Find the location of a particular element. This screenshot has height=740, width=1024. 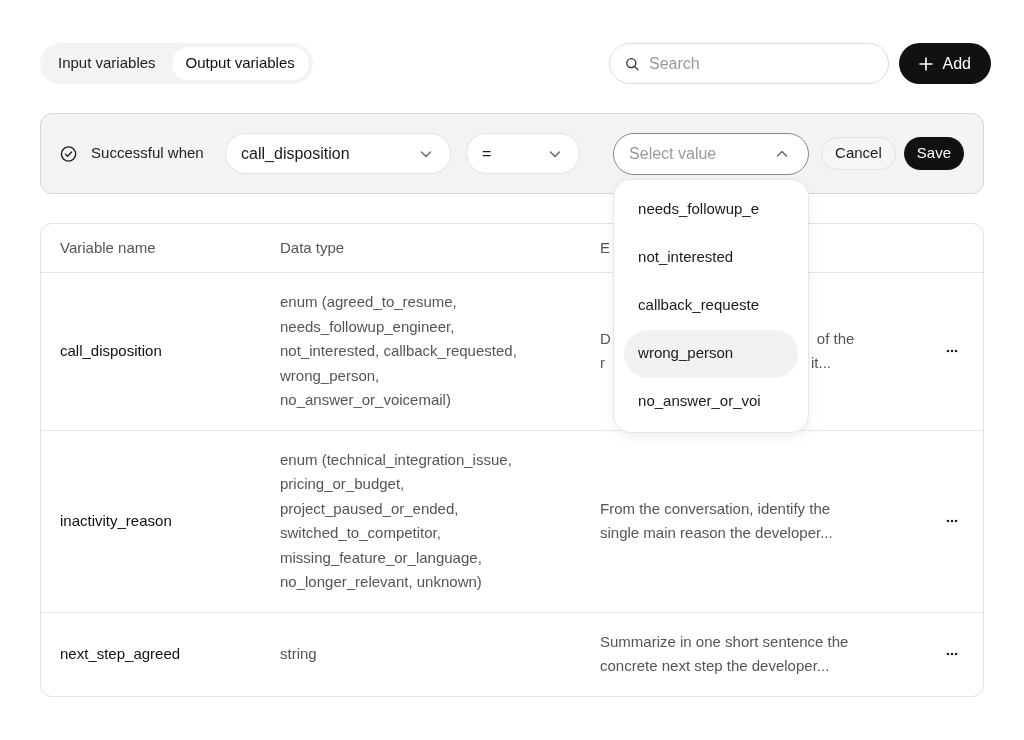

column-header: Data type is located at coordinates (312, 247).